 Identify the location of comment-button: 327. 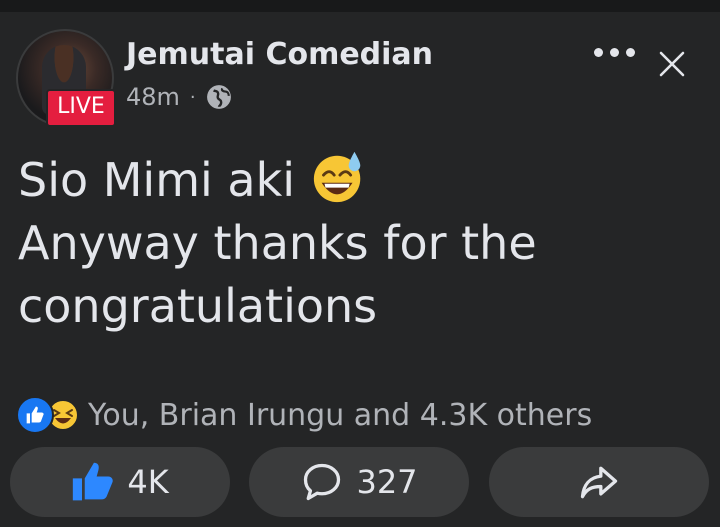
(359, 482).